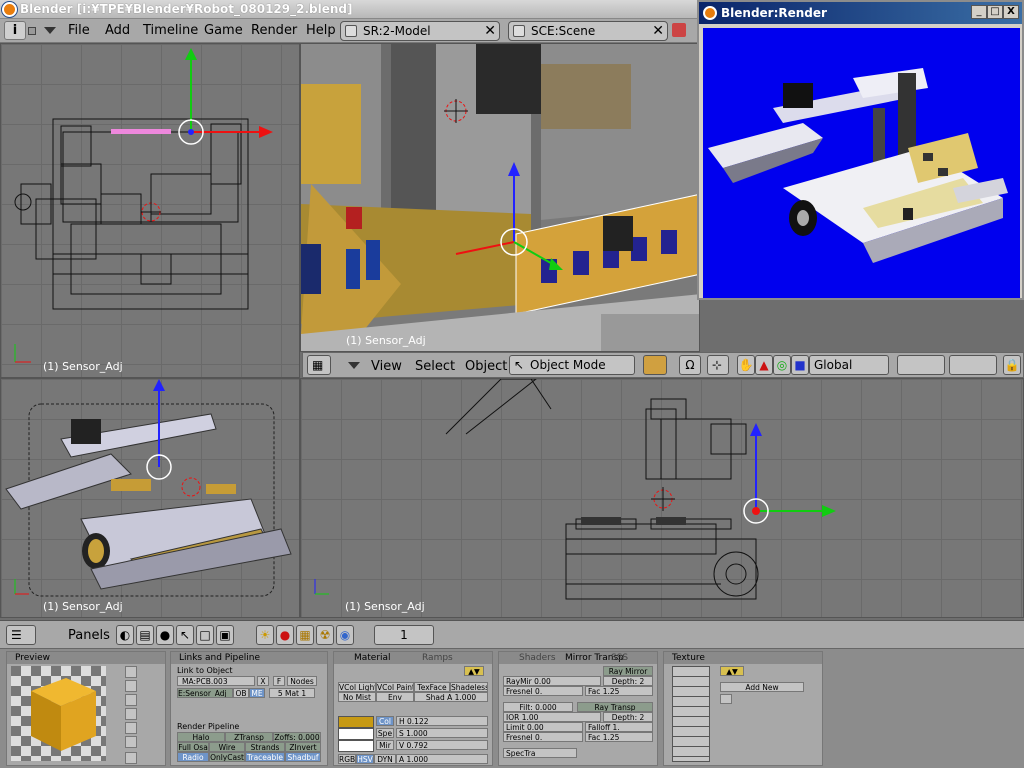  I want to click on halo-button: Halo, so click(201, 737).